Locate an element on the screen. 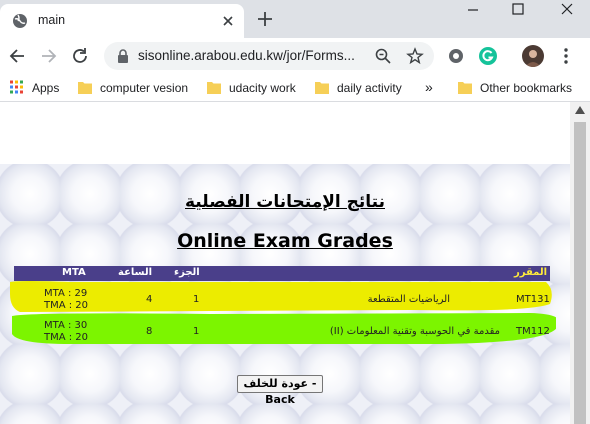 The height and width of the screenshot is (424, 590). bookmark-other-bookmarks: Other bookmarks is located at coordinates (518, 88).